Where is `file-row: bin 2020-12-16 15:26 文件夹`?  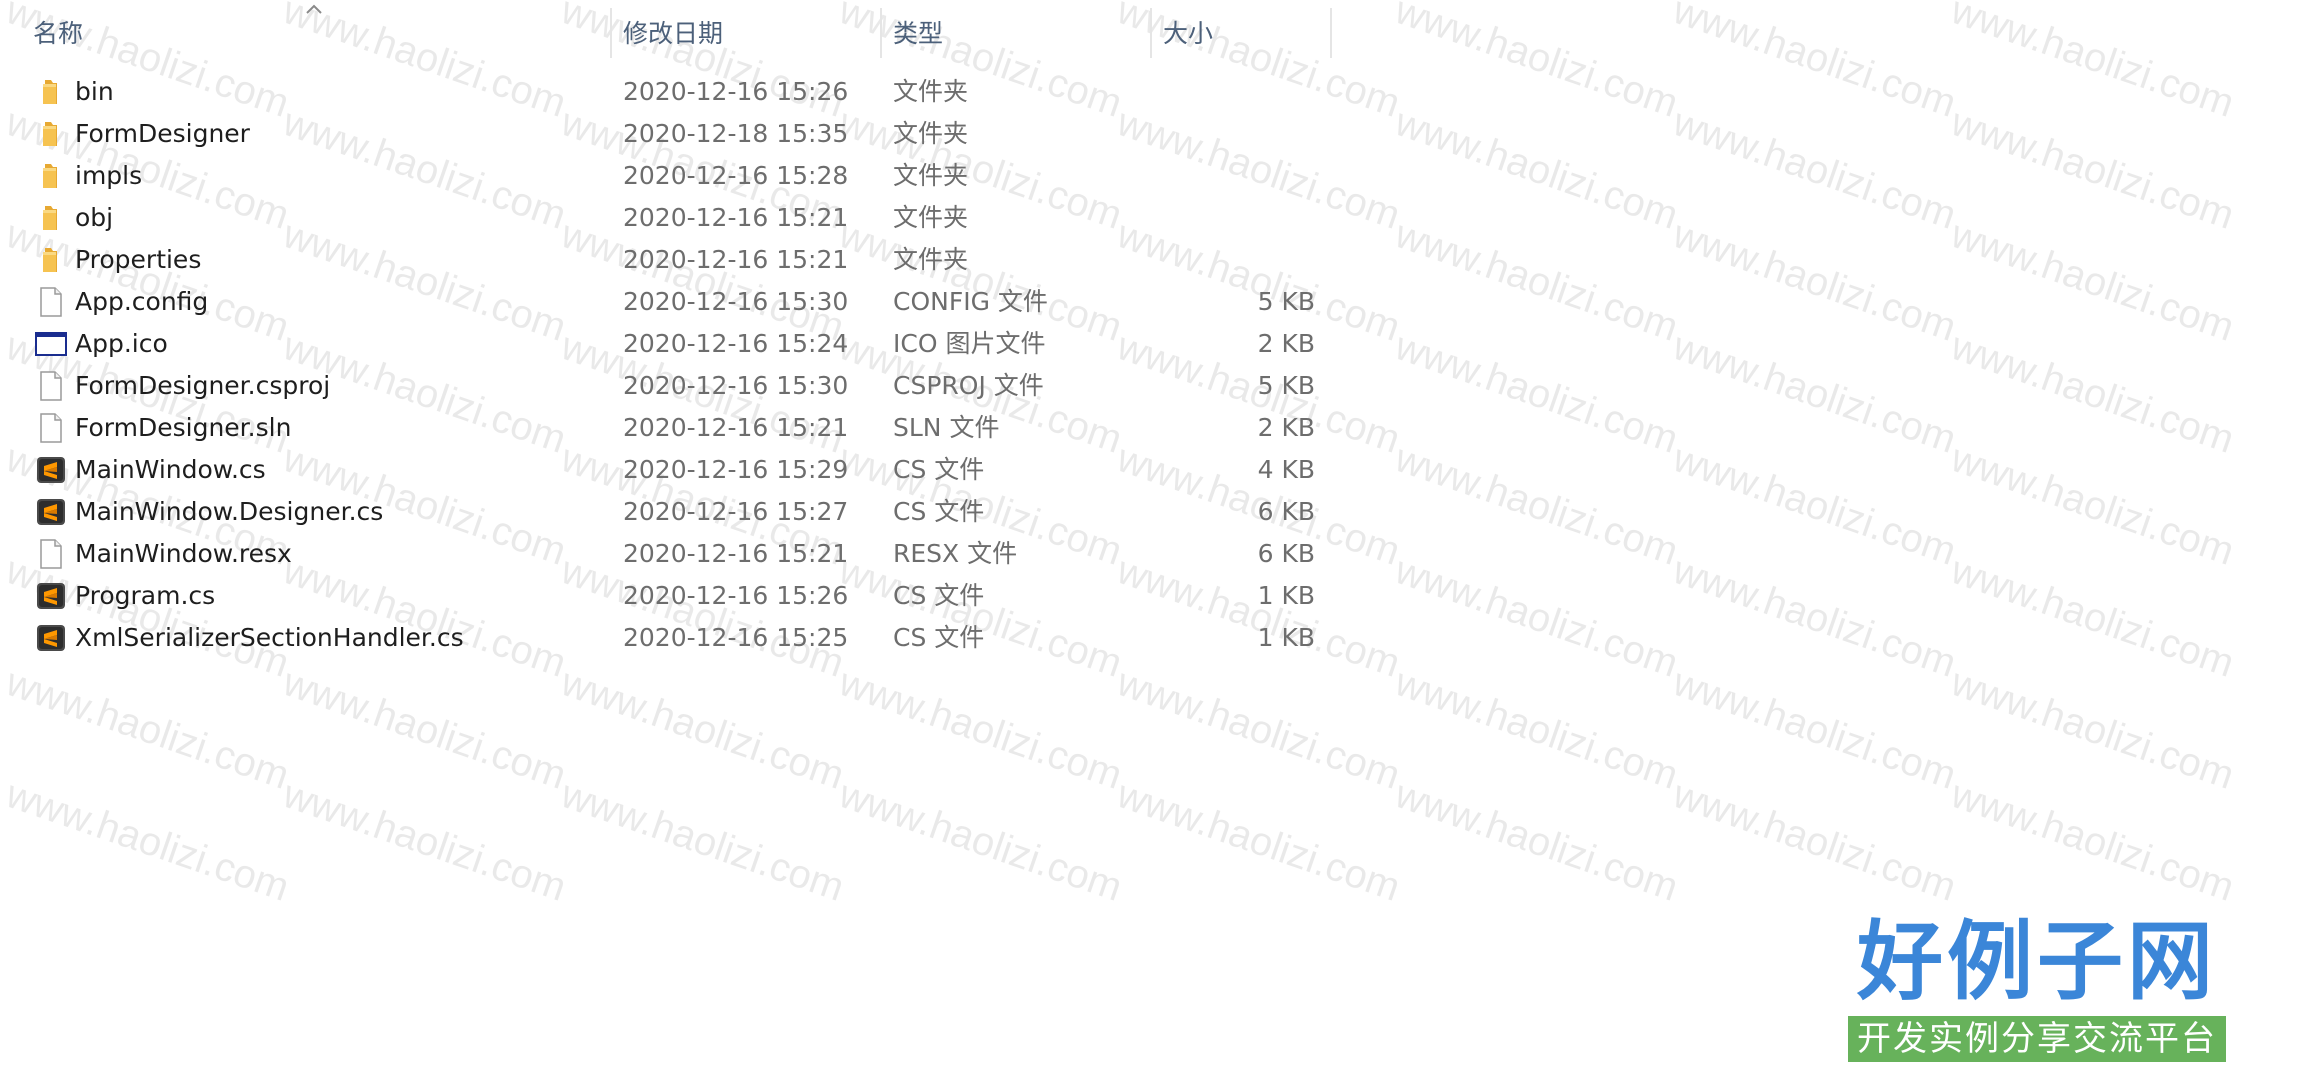 file-row: bin 2020-12-16 15:26 文件夹 is located at coordinates (666, 92).